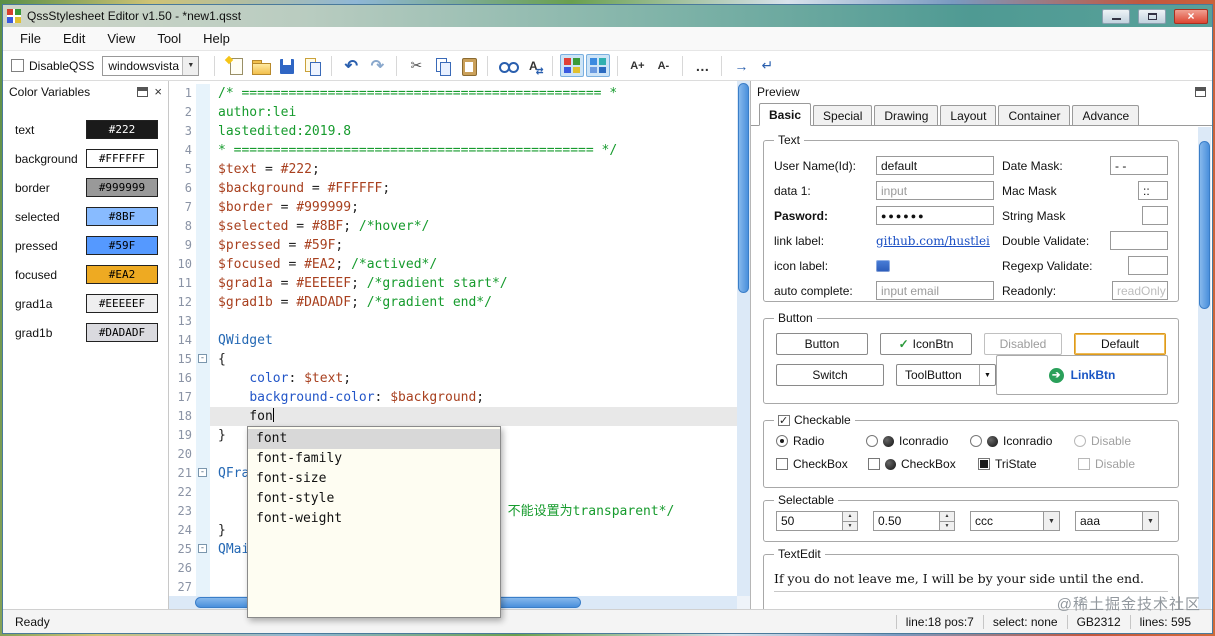 Image resolution: width=1215 pixels, height=636 pixels. Describe the element at coordinates (374, 499) in the screenshot. I see `autocomplete-item: font-style` at that location.